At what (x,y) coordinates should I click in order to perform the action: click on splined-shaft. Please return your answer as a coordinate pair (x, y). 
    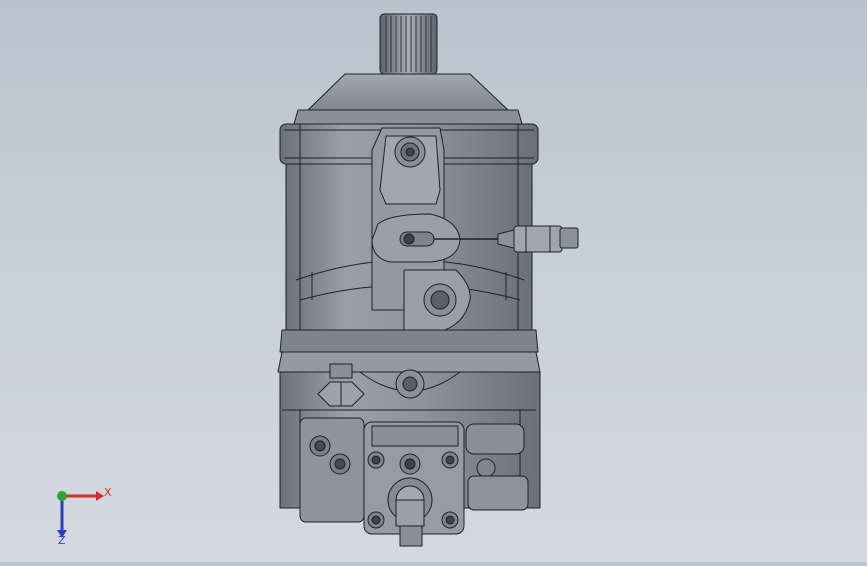
    Looking at the image, I should click on (408, 44).